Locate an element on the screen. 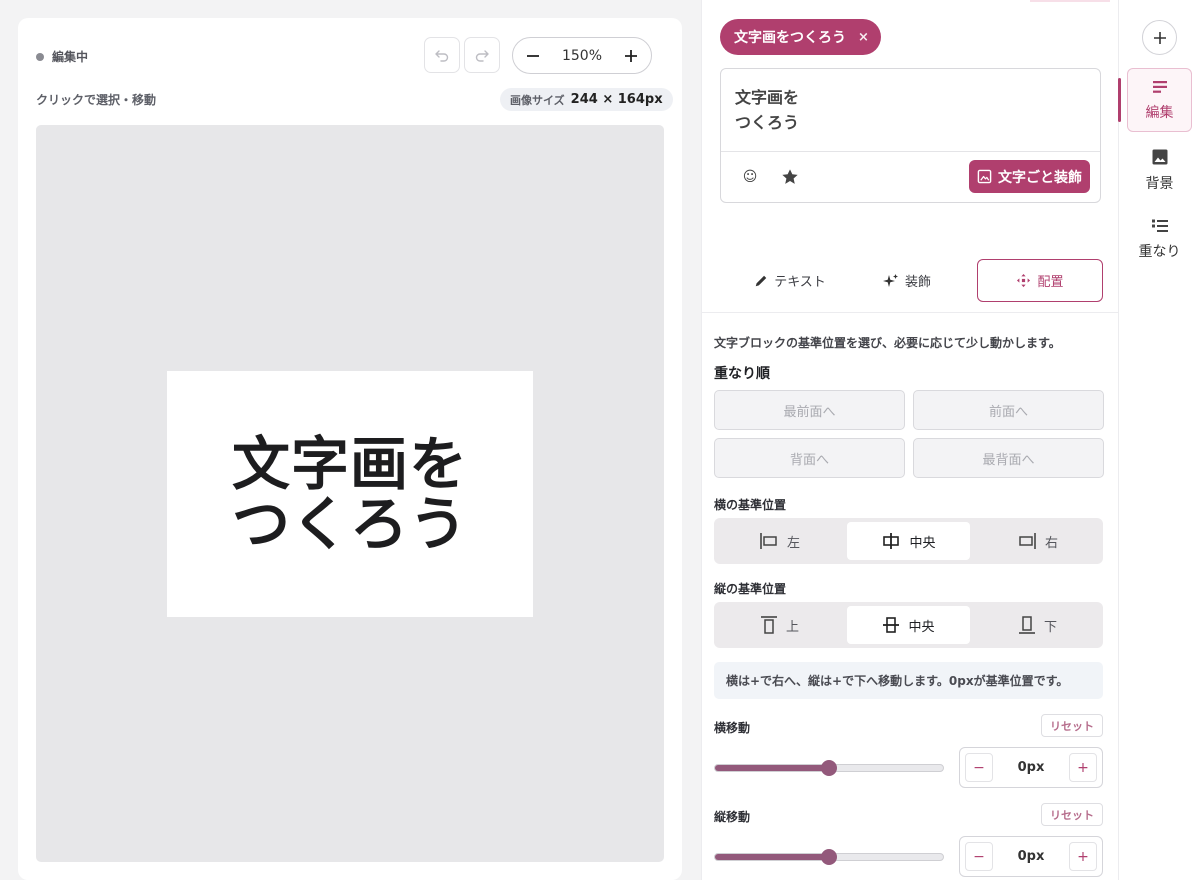 The width and height of the screenshot is (1200, 880). text-editor-card: 文字画を つくろう ☺ 文字ごと装飾 is located at coordinates (910, 135).